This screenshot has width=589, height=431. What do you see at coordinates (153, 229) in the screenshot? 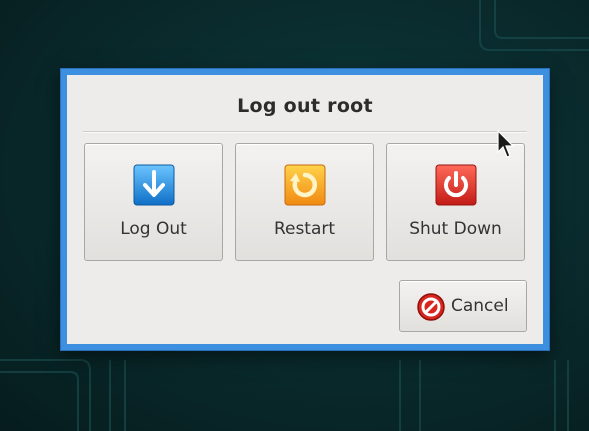
I see `log-out-label: Log Out` at bounding box center [153, 229].